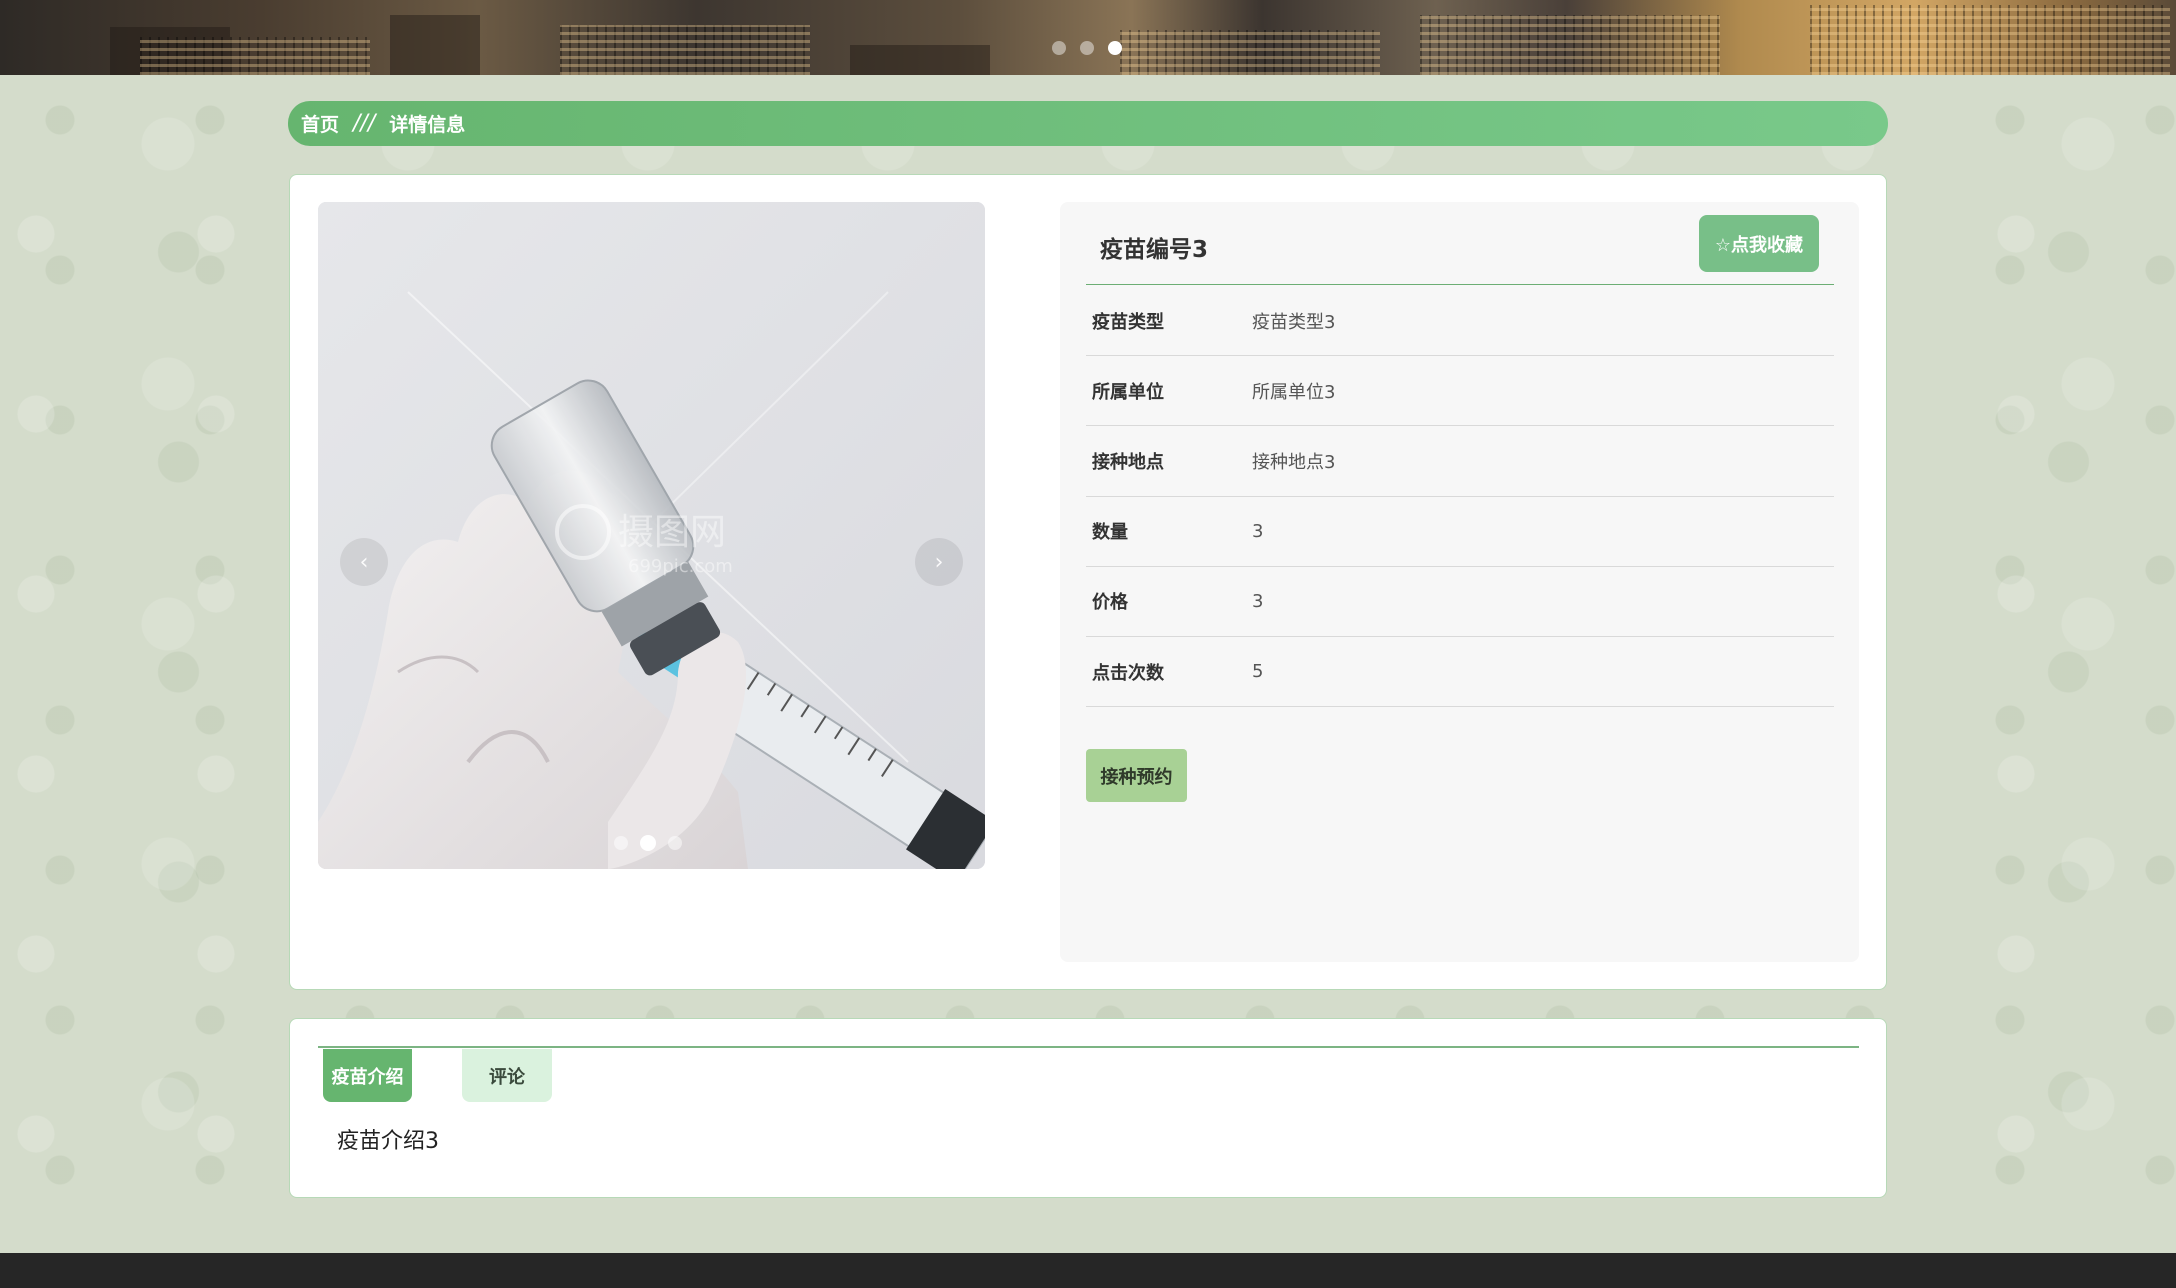 The width and height of the screenshot is (2176, 1288). Describe the element at coordinates (1460, 391) in the screenshot. I see `info-row-unit: 所属单位 所属单位3` at that location.